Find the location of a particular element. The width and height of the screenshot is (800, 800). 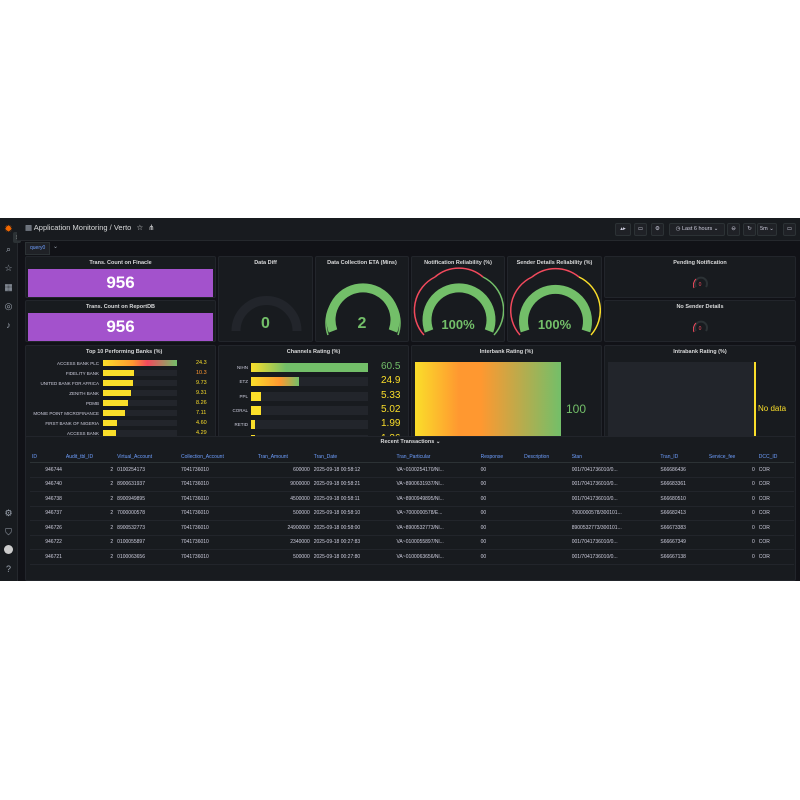

clock-icon: ◷ is located at coordinates (678, 229).